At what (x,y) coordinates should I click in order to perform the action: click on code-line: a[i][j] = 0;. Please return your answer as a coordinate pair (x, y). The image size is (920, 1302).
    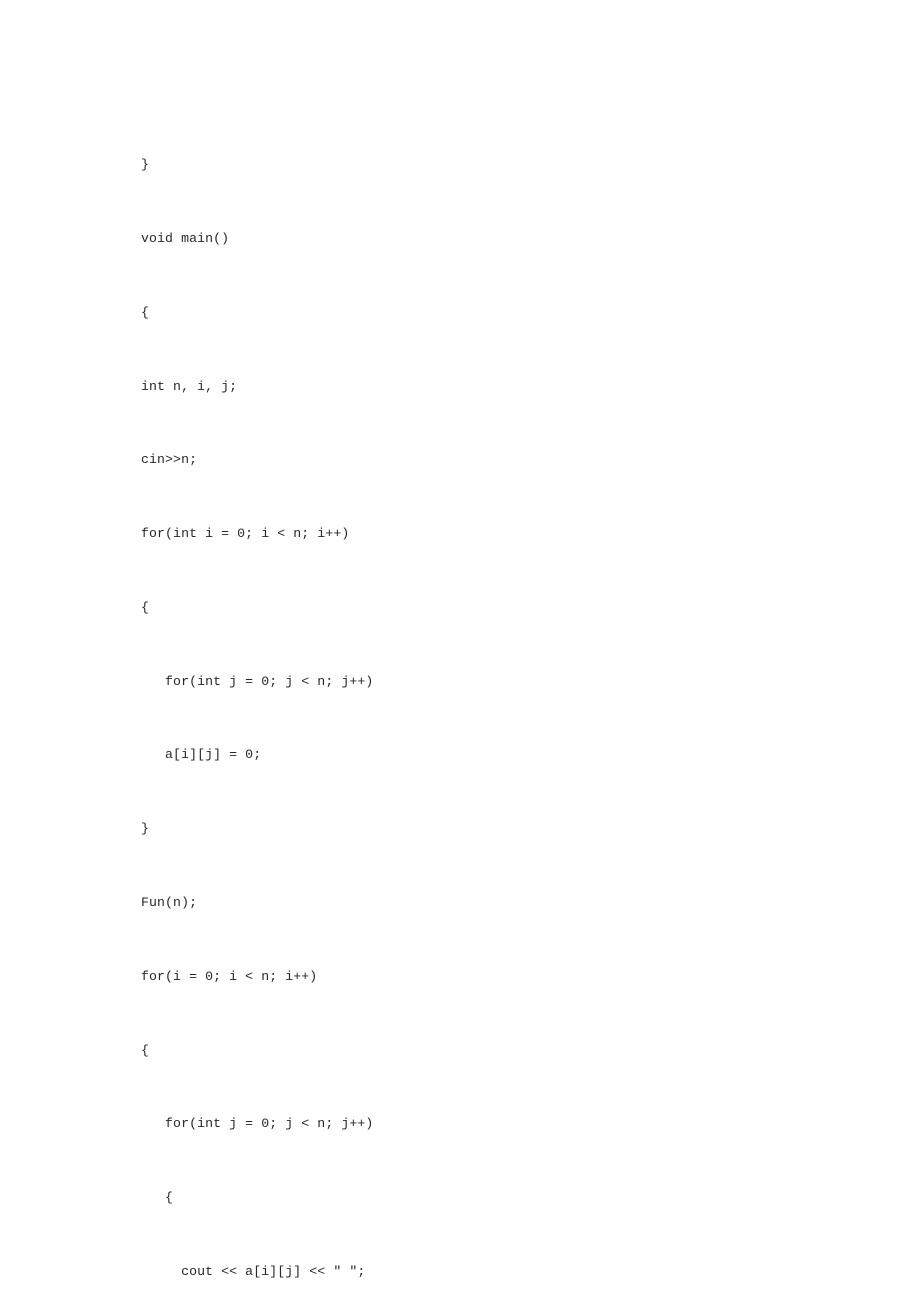
    Looking at the image, I should click on (201, 755).